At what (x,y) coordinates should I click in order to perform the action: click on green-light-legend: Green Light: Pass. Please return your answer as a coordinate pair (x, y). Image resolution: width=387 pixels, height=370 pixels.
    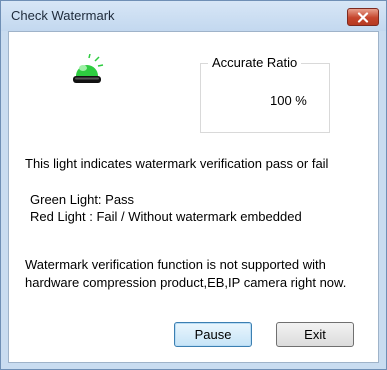
    Looking at the image, I should click on (82, 199).